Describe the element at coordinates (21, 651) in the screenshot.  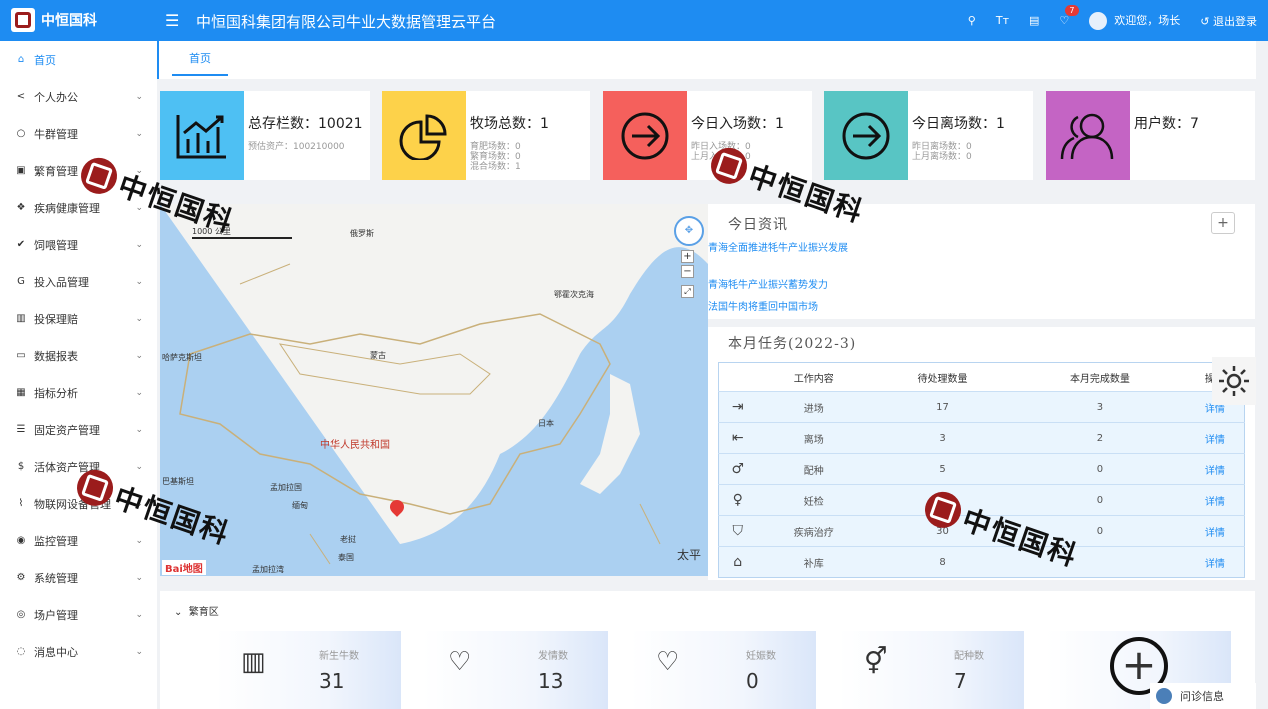
I see `chat-icon: ◌` at that location.